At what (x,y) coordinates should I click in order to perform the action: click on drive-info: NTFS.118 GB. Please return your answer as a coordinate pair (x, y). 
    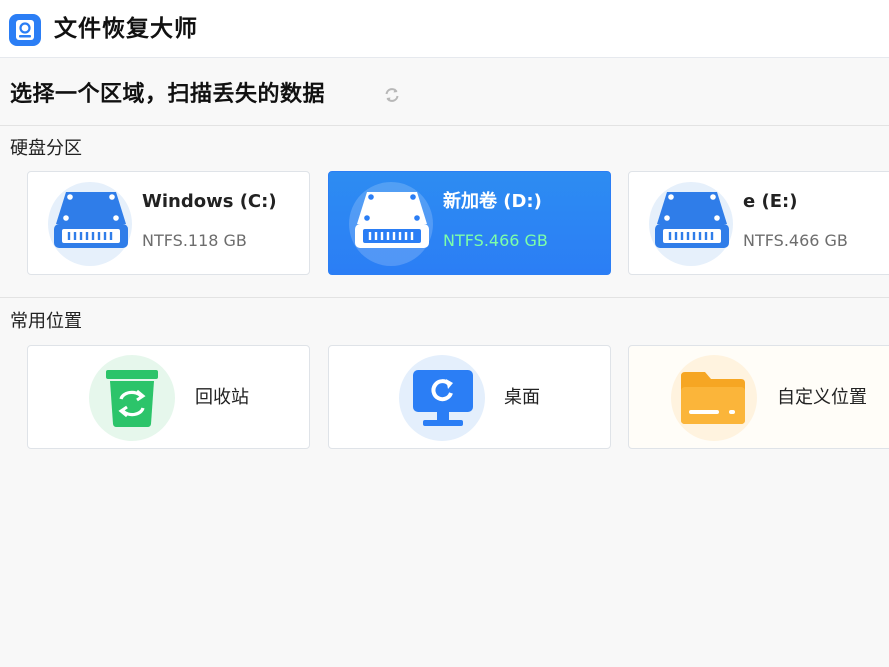
    Looking at the image, I should click on (194, 240).